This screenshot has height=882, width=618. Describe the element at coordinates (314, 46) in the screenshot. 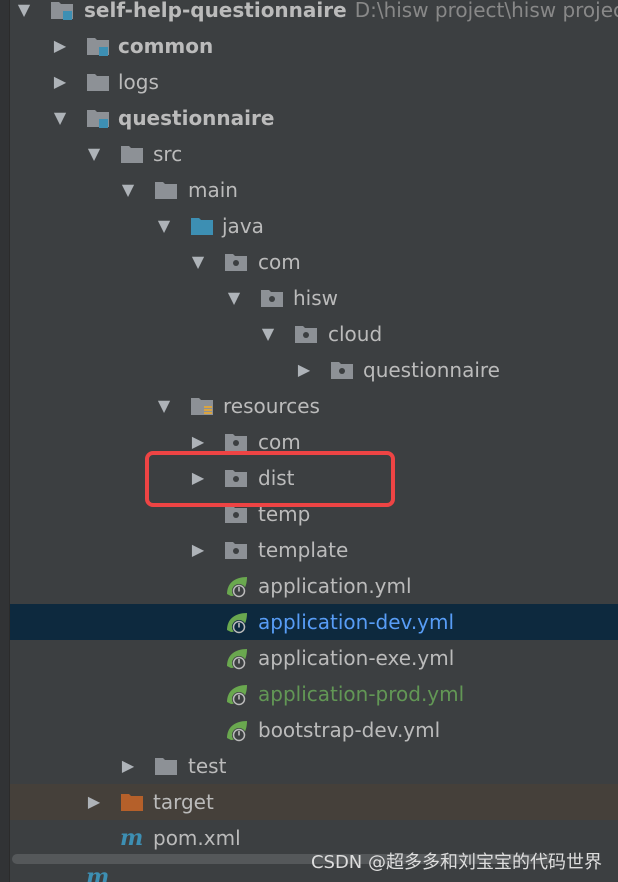

I see `tree-row-common: ▶ common` at that location.